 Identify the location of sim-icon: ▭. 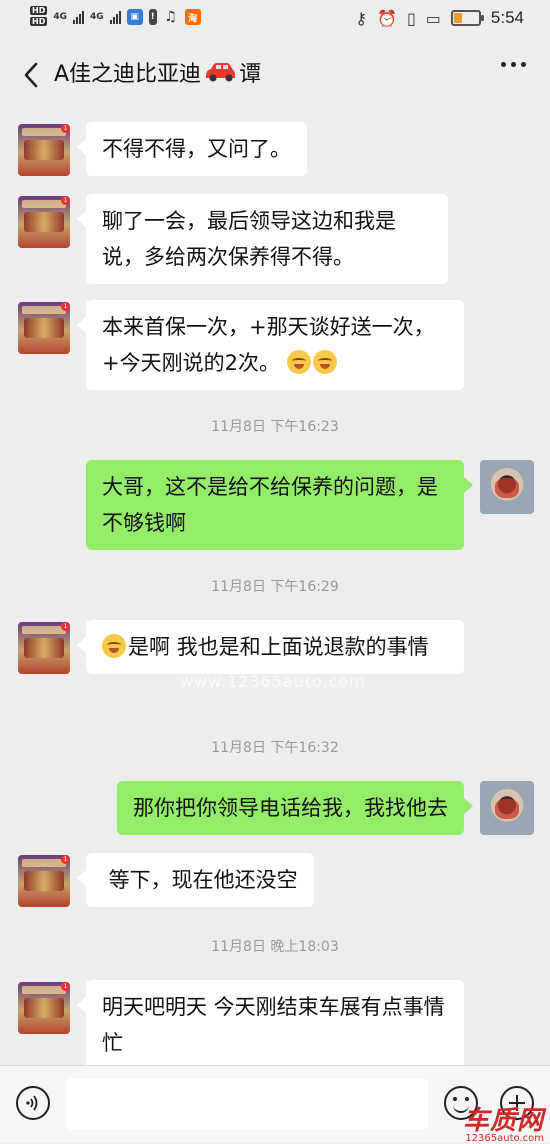
(433, 18).